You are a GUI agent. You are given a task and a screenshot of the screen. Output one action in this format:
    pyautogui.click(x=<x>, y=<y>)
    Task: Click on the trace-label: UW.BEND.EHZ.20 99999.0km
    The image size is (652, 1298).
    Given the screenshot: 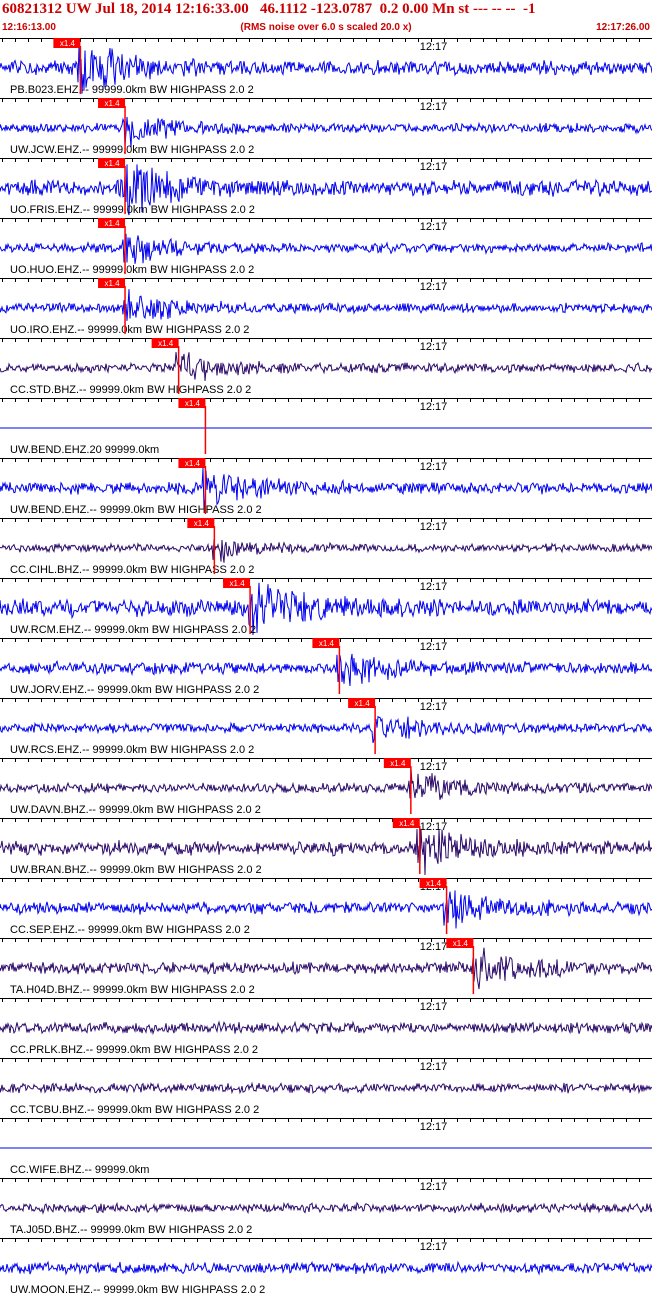 What is the action you would take?
    pyautogui.click(x=84, y=450)
    